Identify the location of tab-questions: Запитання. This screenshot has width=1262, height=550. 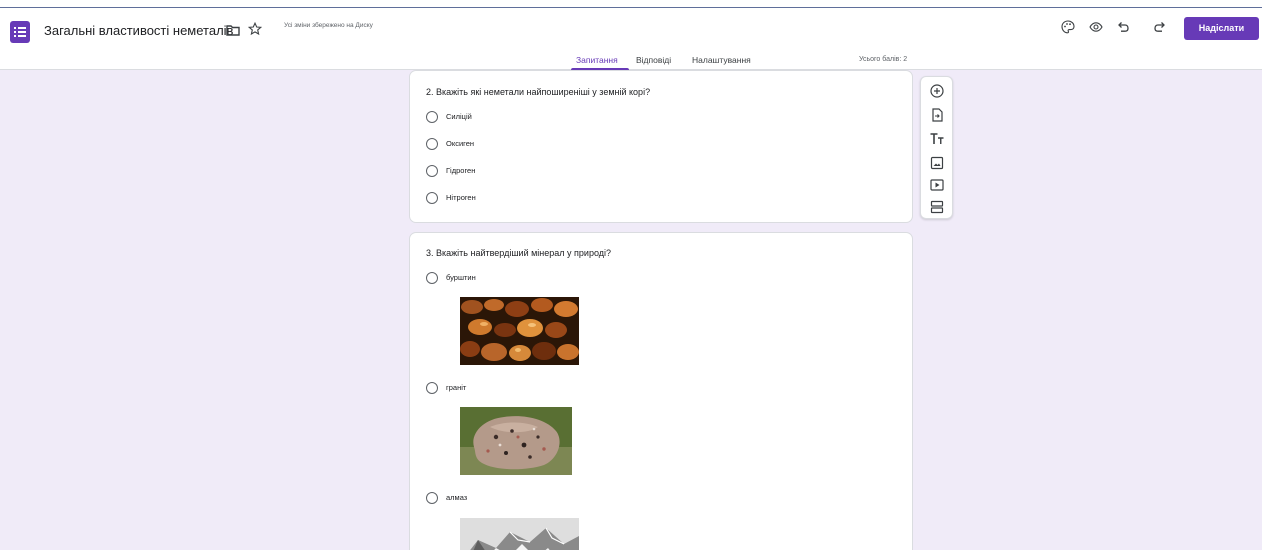
(597, 60).